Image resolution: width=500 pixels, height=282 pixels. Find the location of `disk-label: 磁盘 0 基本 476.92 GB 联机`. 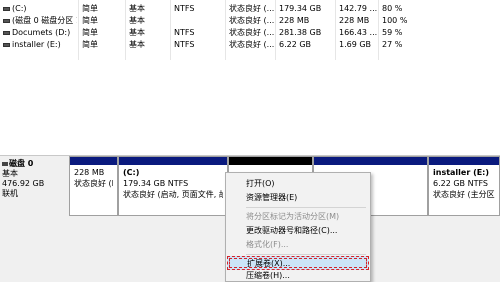

disk-label: 磁盘 0 基本 476.92 GB 联机 is located at coordinates (33, 189).